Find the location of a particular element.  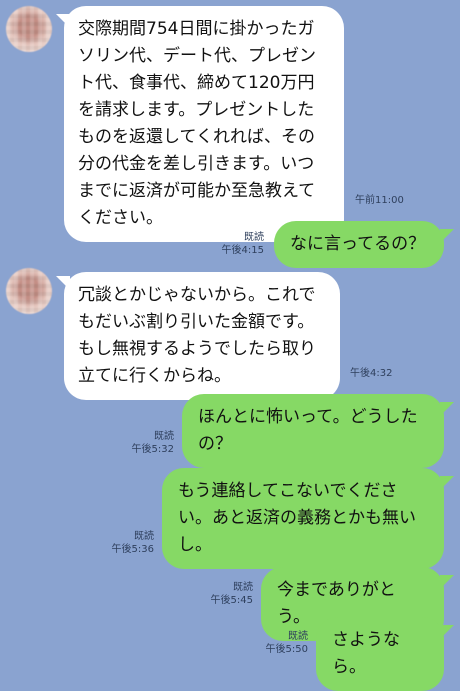

outgoing-message-bubble: もう連絡してこないでください。あと返済の義務とかも無いし。 is located at coordinates (303, 518).